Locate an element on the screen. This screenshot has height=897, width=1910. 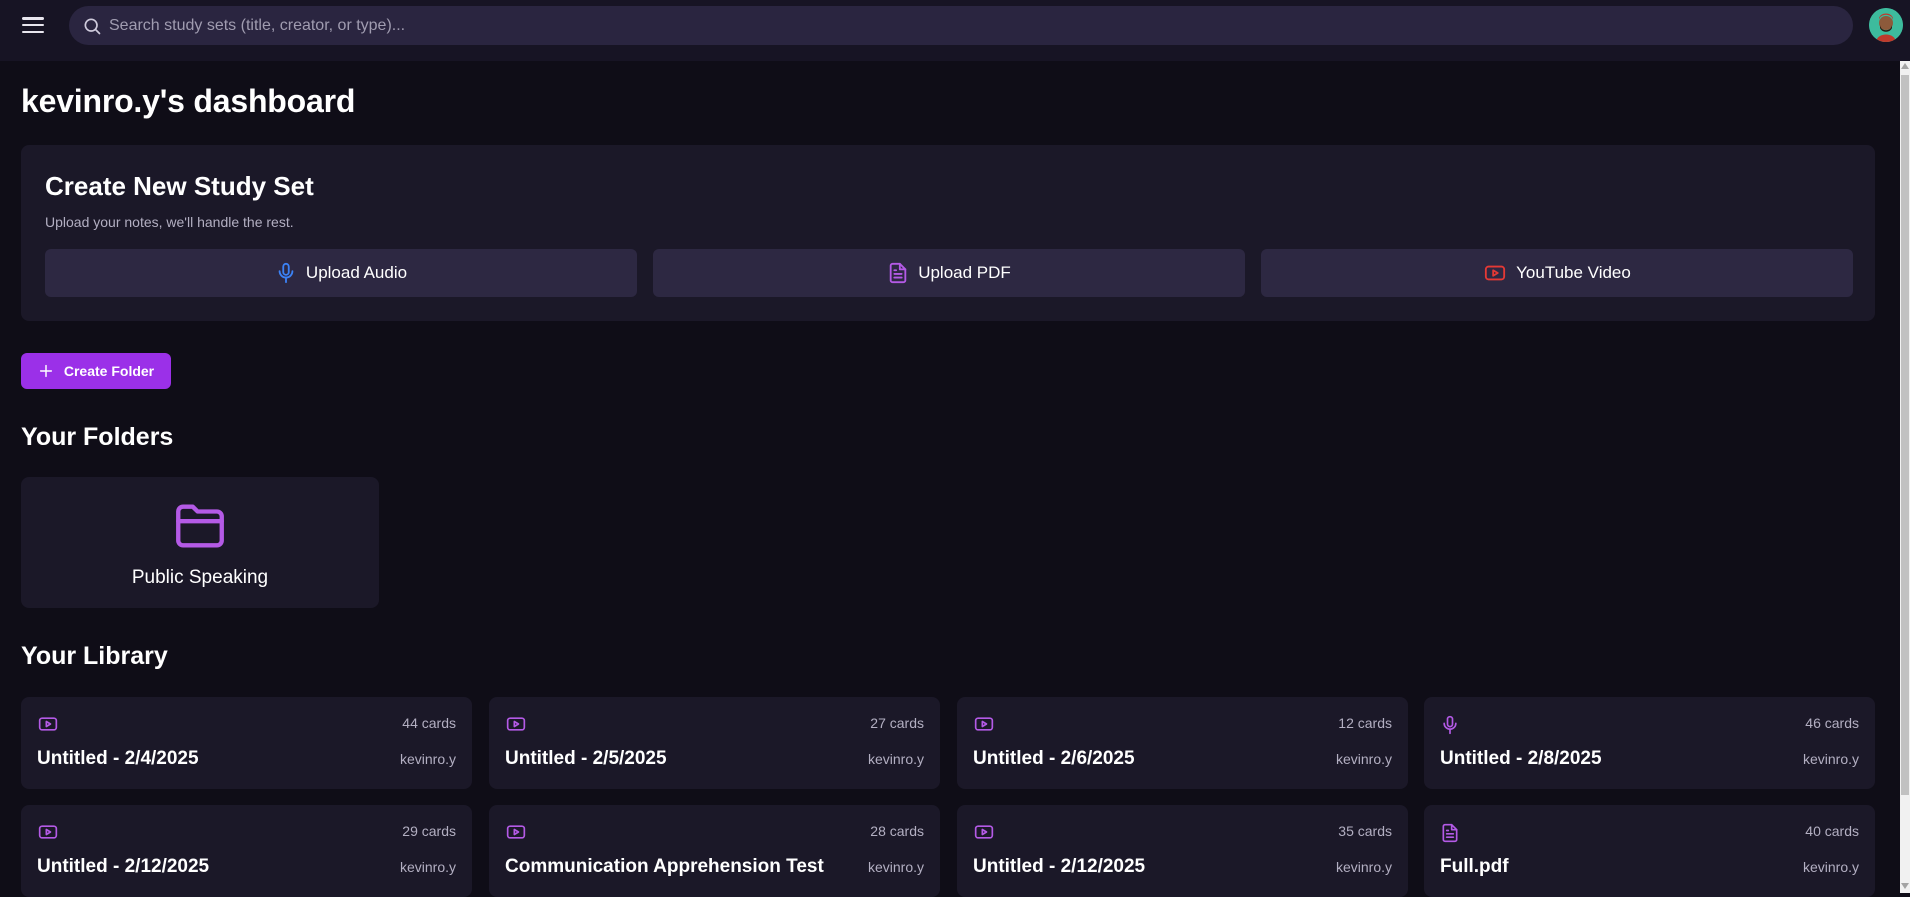
search-icon is located at coordinates (92, 26).